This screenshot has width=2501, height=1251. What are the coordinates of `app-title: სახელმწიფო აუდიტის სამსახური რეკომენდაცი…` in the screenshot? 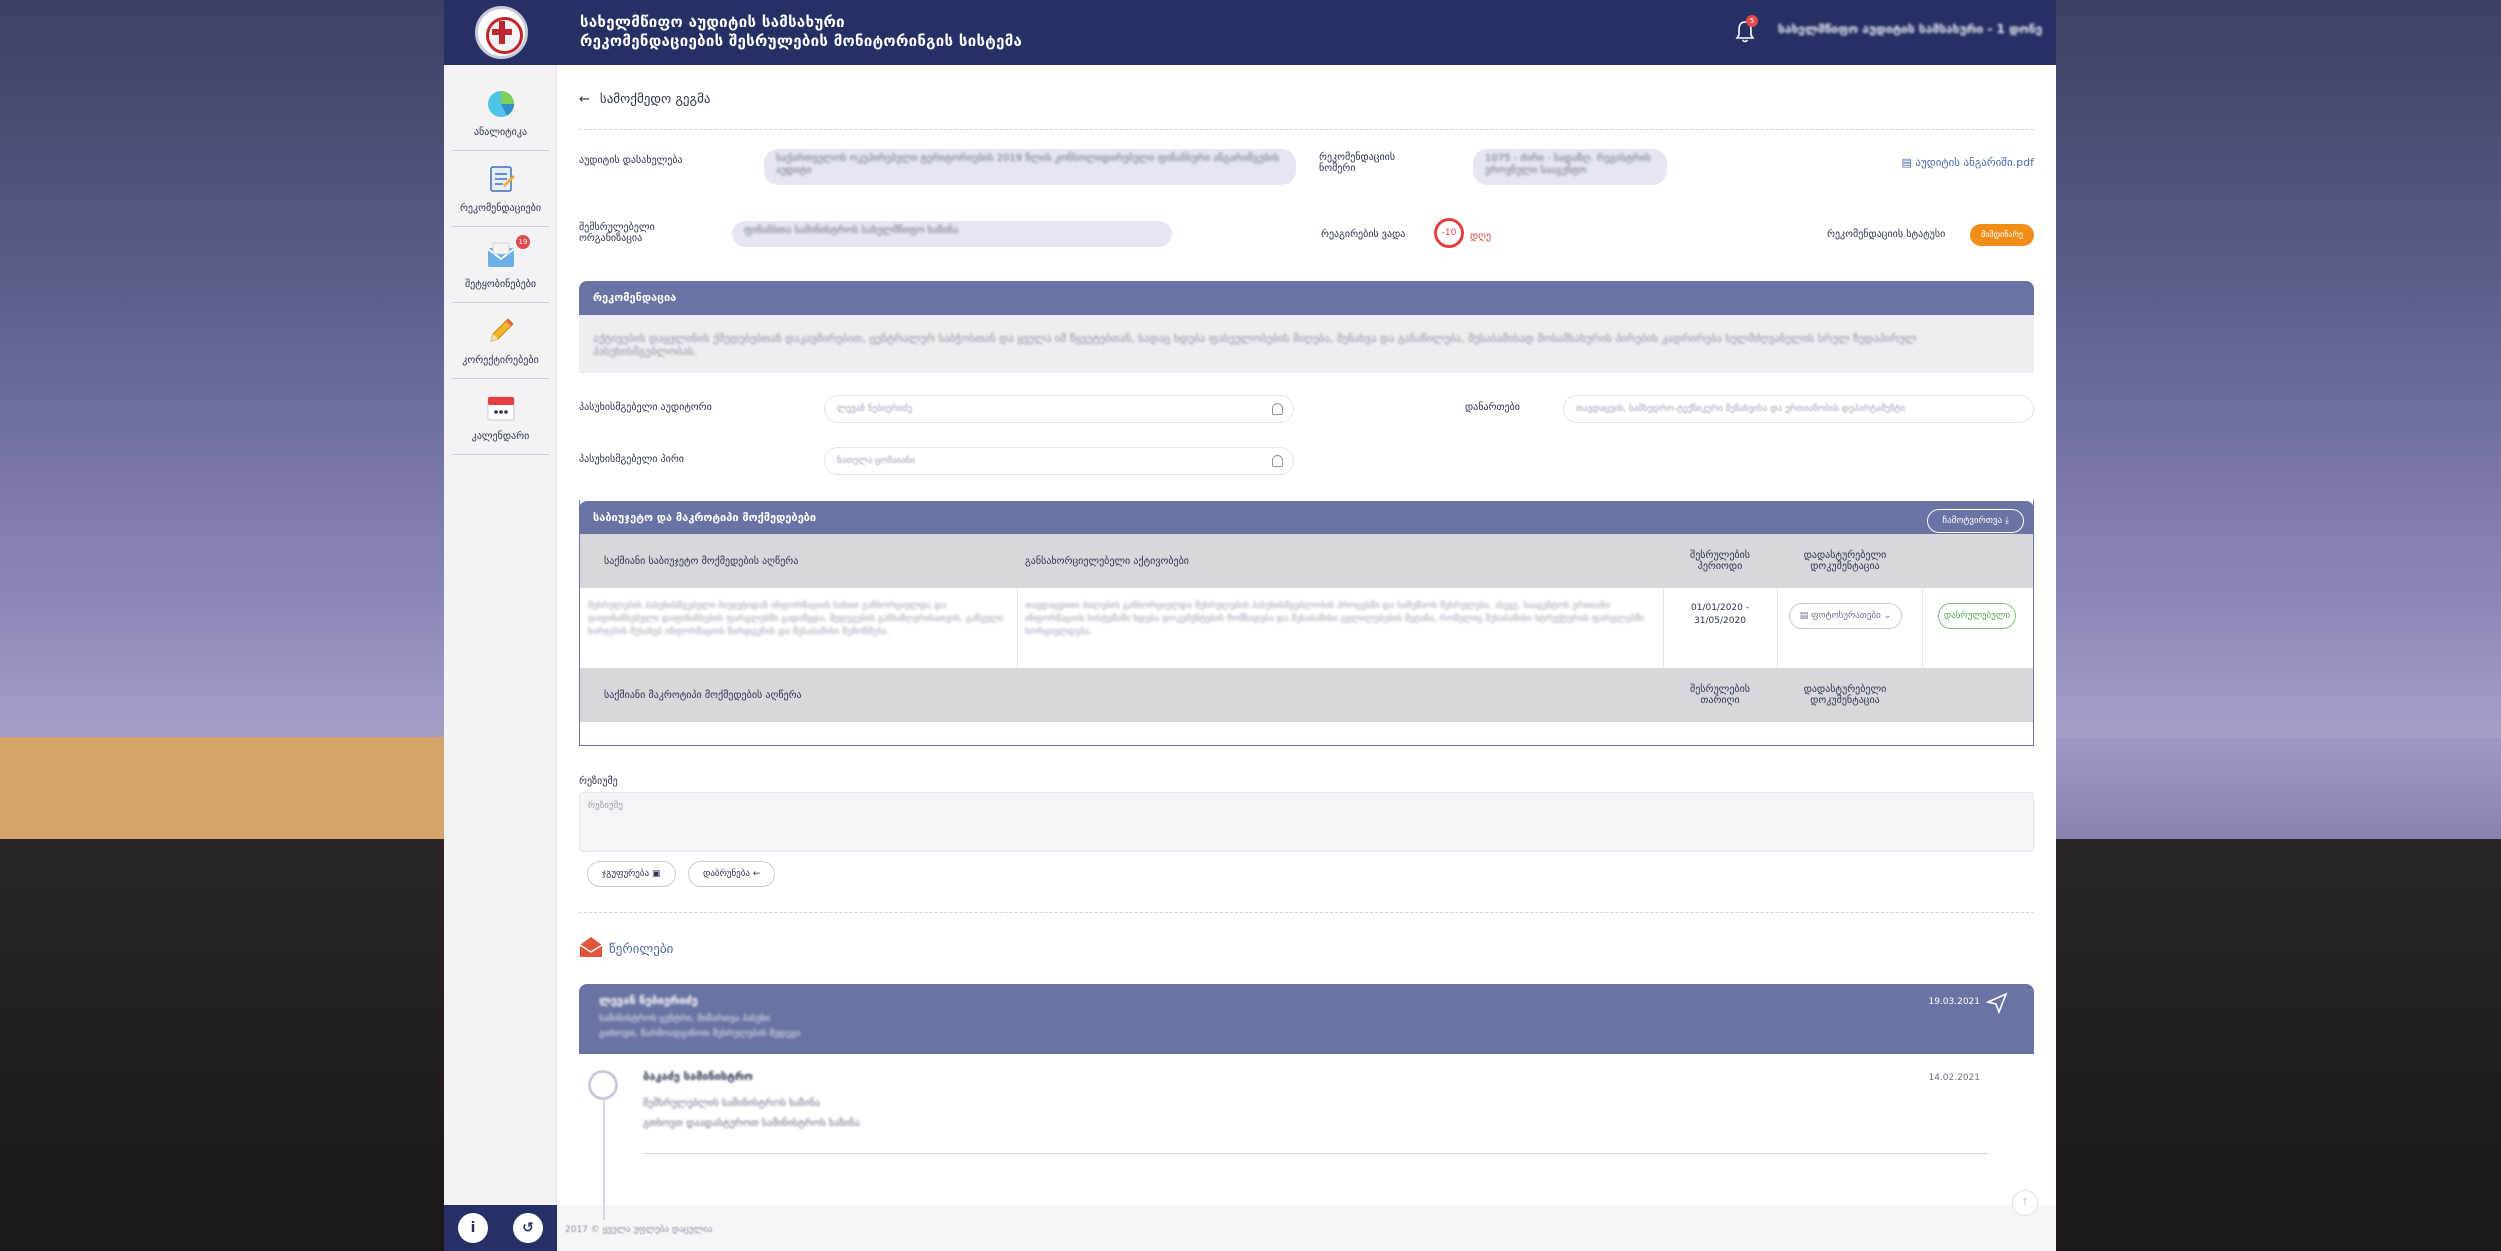 It's located at (801, 32).